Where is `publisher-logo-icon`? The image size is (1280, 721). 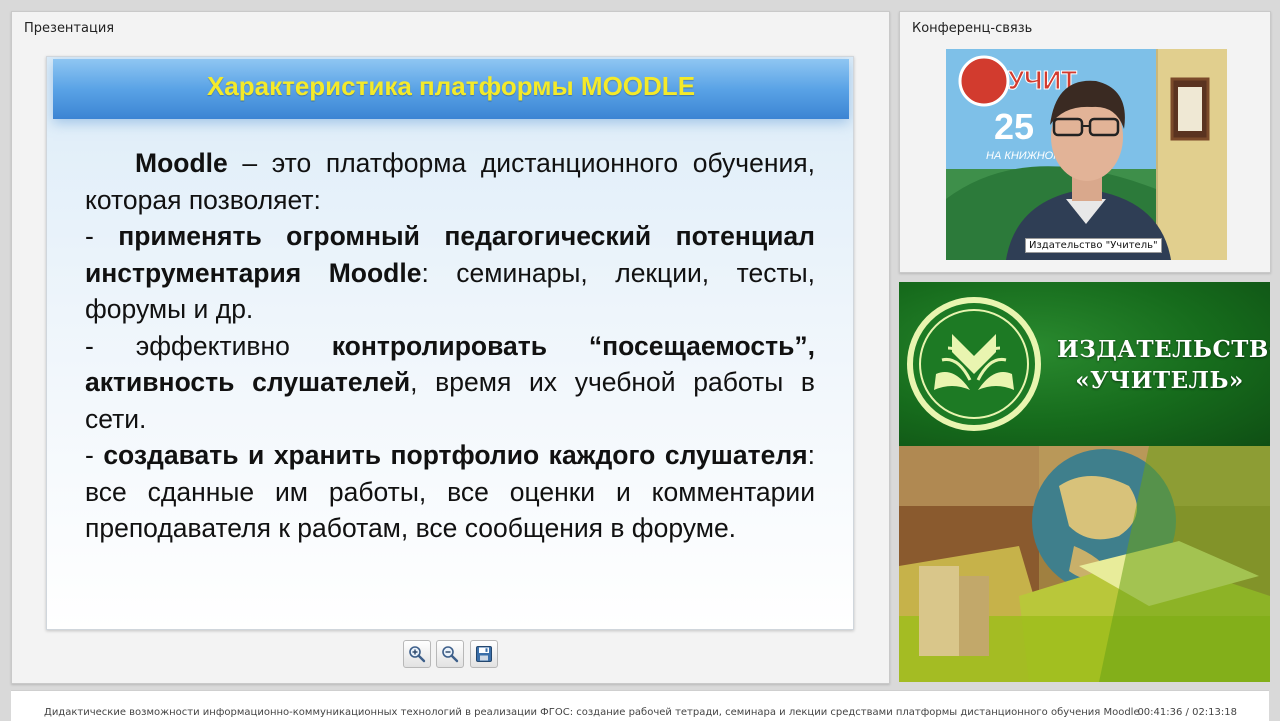
publisher-logo-icon is located at coordinates (974, 364).